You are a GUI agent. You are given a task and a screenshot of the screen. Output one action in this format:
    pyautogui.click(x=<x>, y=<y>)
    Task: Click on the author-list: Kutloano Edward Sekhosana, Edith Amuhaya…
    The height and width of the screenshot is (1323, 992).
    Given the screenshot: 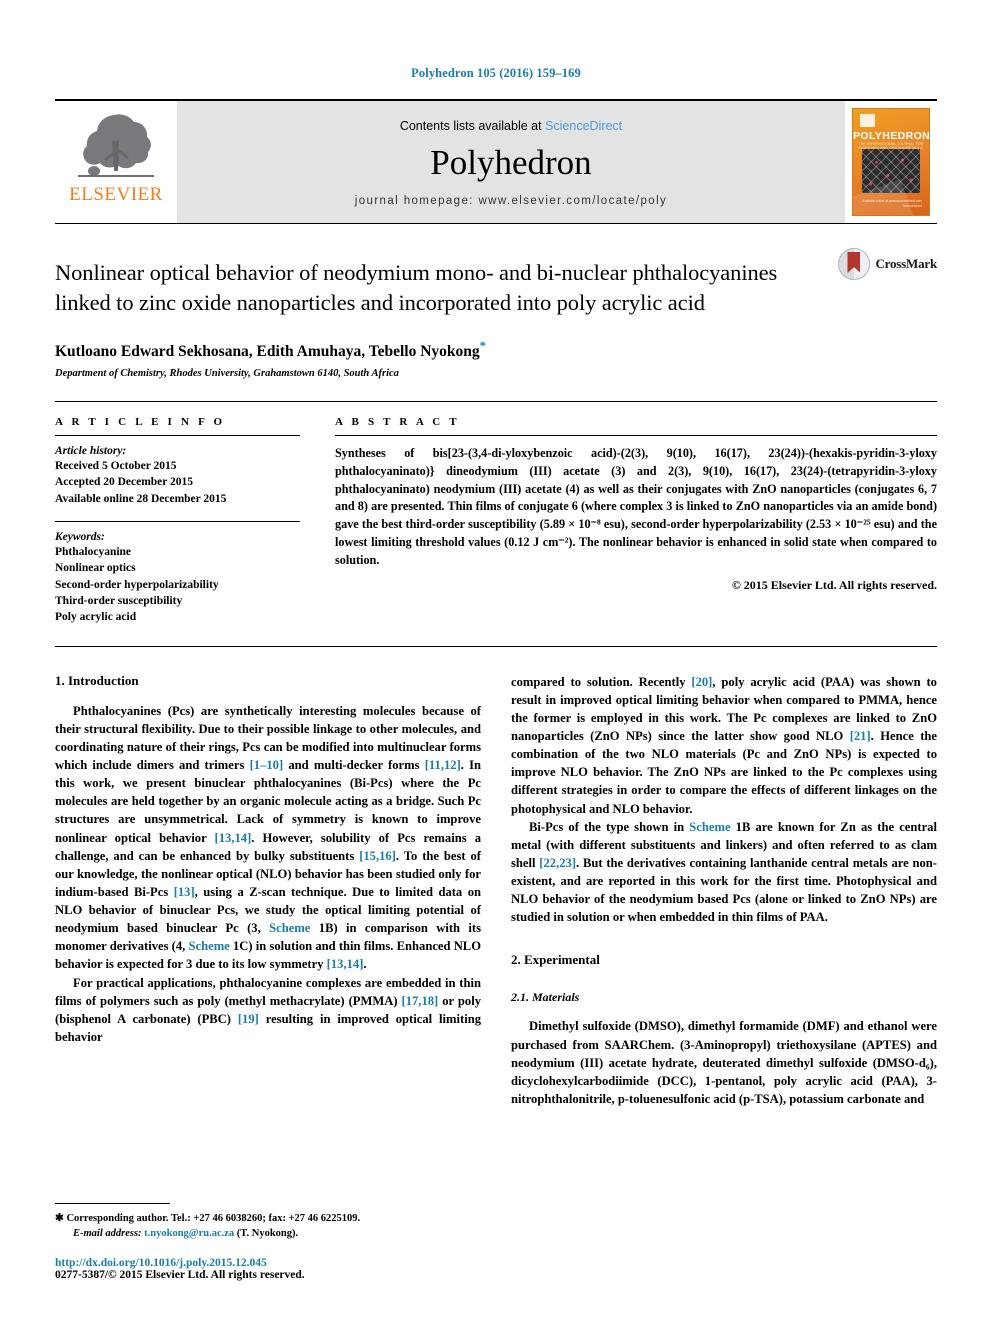 What is the action you would take?
    pyautogui.click(x=496, y=349)
    